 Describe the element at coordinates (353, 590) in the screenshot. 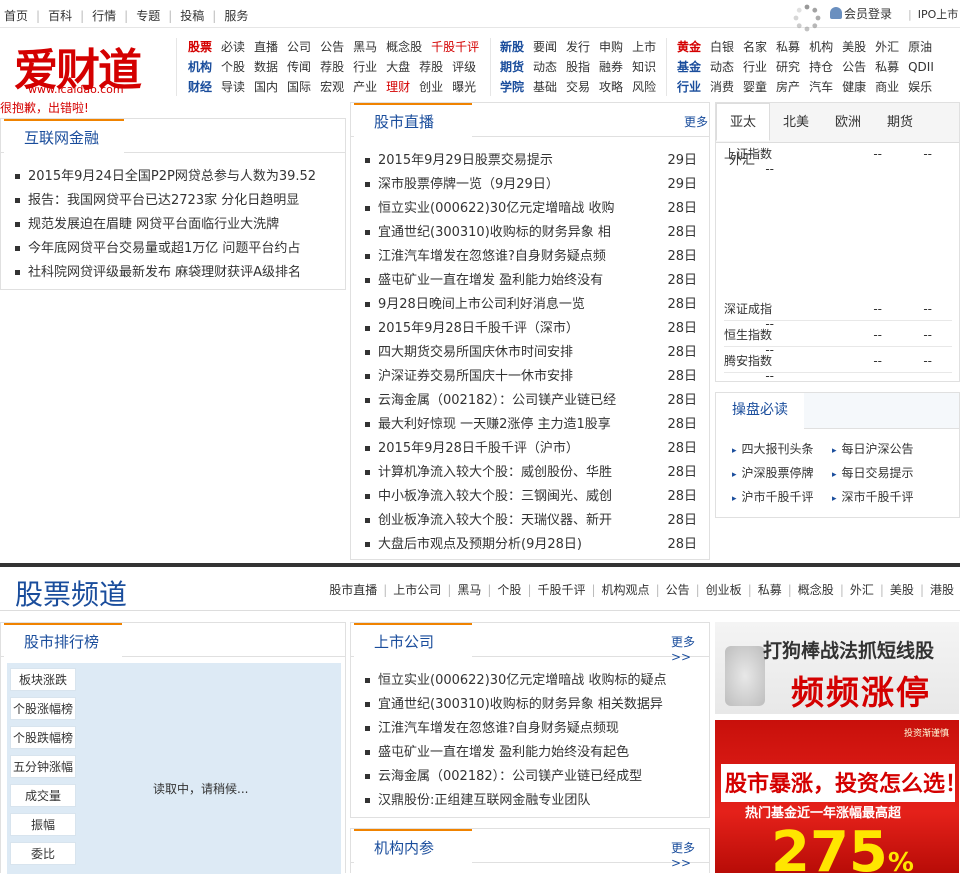

I see `channel-link: 股市直播` at that location.